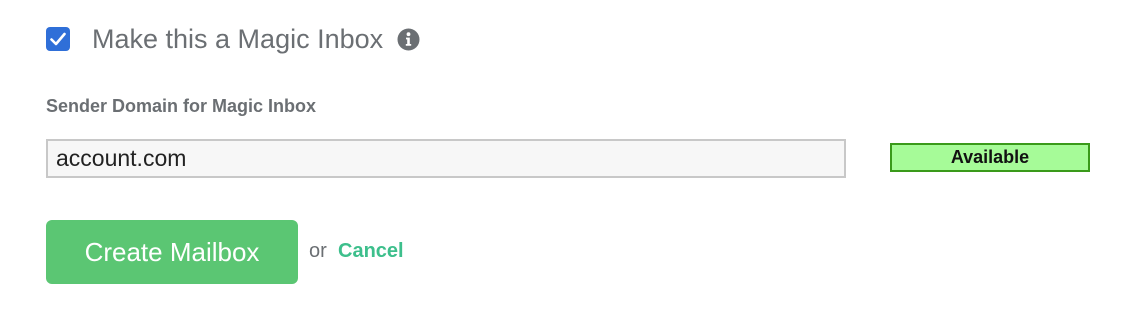 The width and height of the screenshot is (1124, 320). I want to click on domain-status-badge: Available, so click(990, 157).